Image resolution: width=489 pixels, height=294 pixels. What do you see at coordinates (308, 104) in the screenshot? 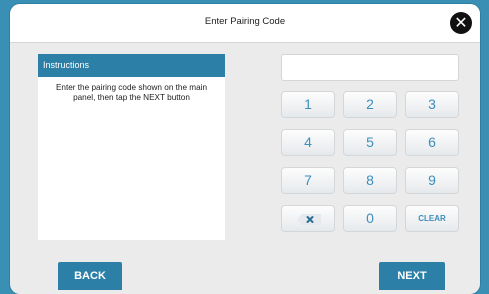
I see `keypad-key-1: 1` at bounding box center [308, 104].